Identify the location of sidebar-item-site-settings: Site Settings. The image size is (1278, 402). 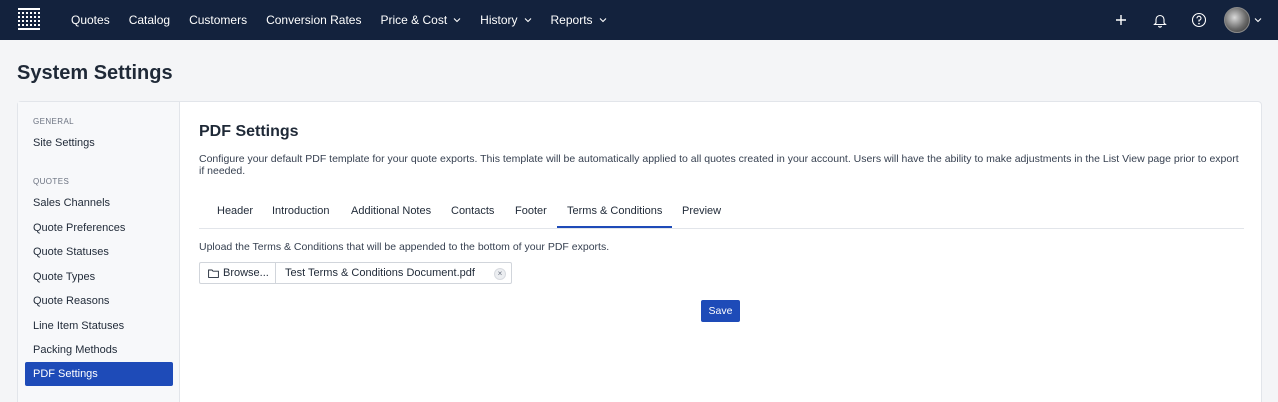
(99, 143).